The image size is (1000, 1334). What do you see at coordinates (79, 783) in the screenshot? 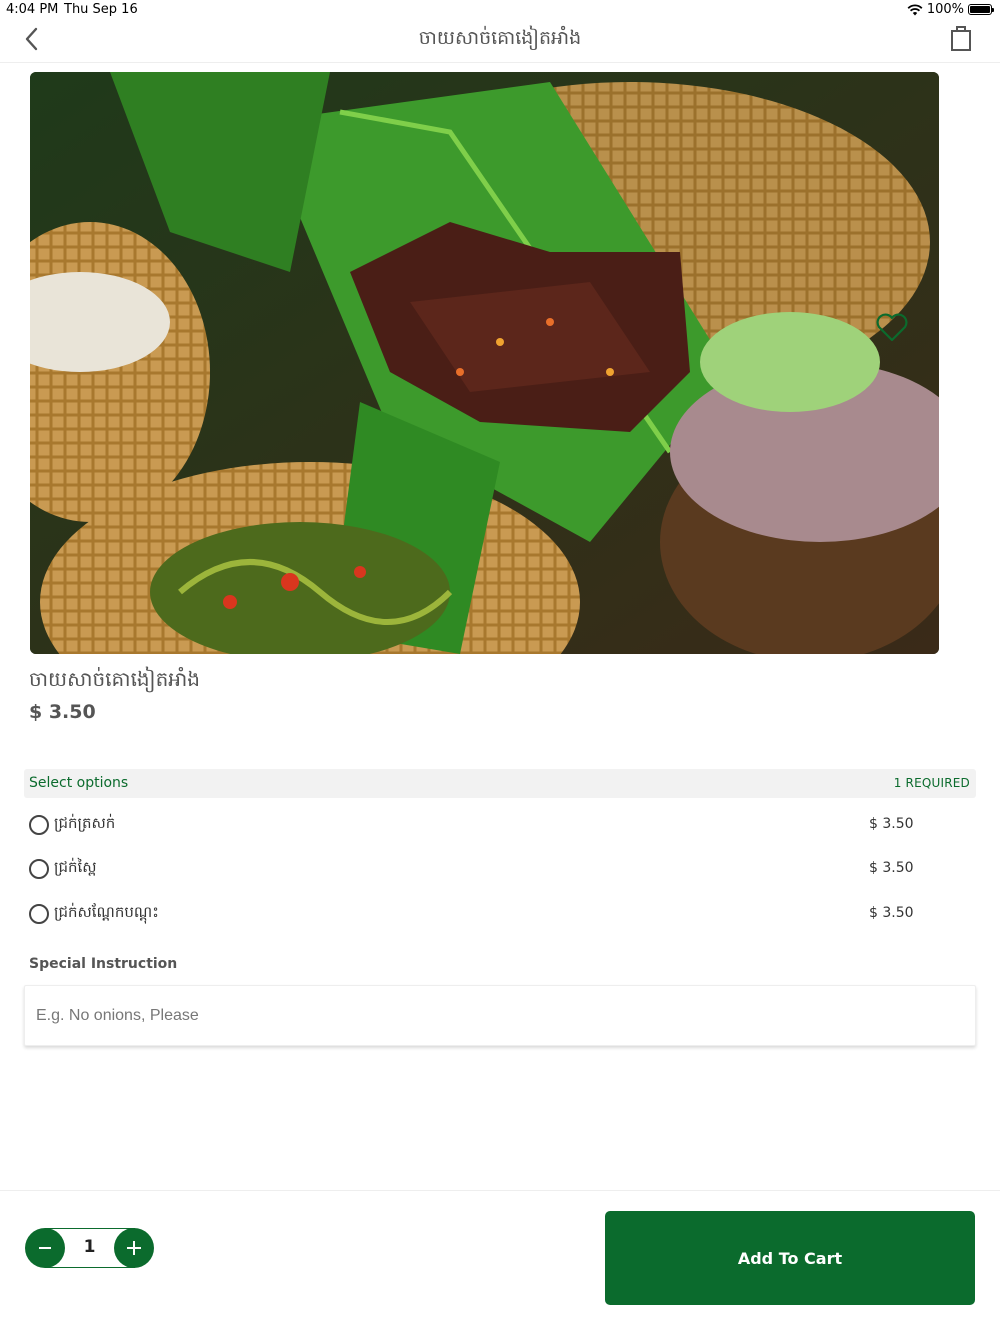
I see `options-title: Select options` at bounding box center [79, 783].